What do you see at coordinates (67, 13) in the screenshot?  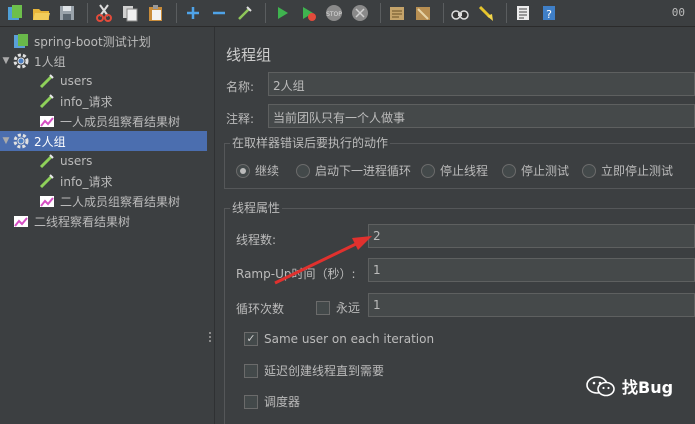 I see `save-icon` at bounding box center [67, 13].